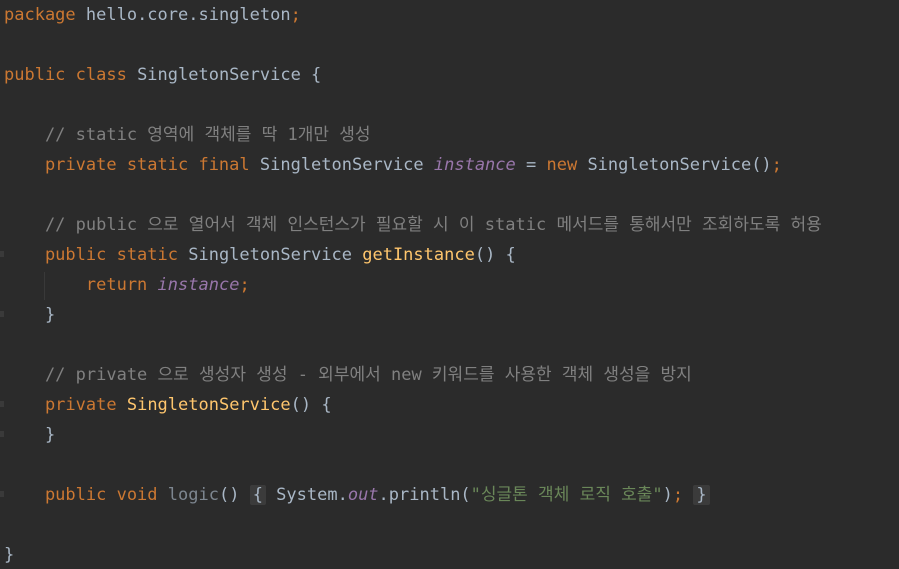 This screenshot has width=899, height=569. I want to click on code-line: return instance;, so click(127, 285).